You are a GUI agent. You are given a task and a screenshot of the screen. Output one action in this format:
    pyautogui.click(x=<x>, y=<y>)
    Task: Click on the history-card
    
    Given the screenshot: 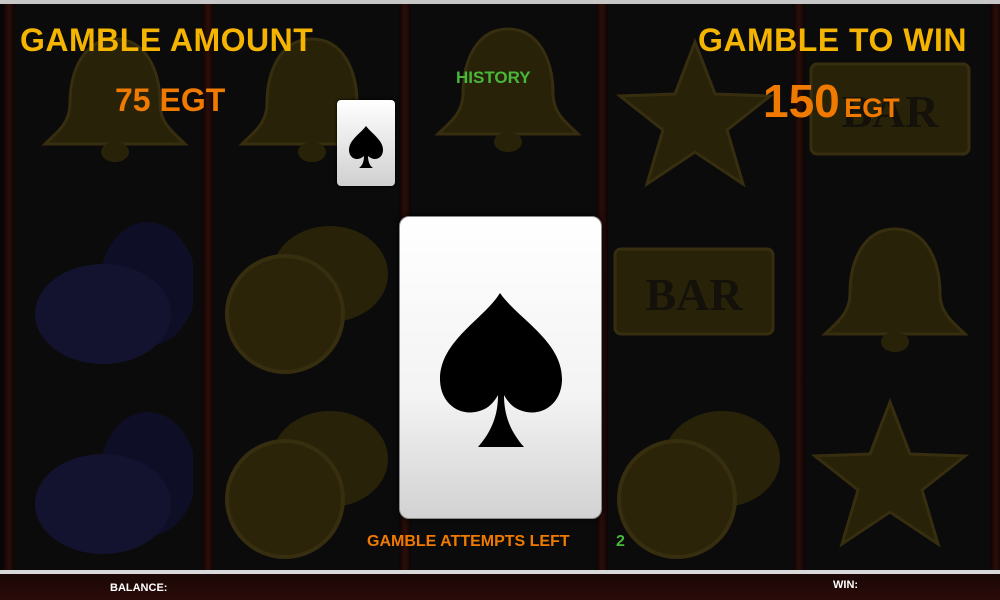 What is the action you would take?
    pyautogui.click(x=366, y=143)
    